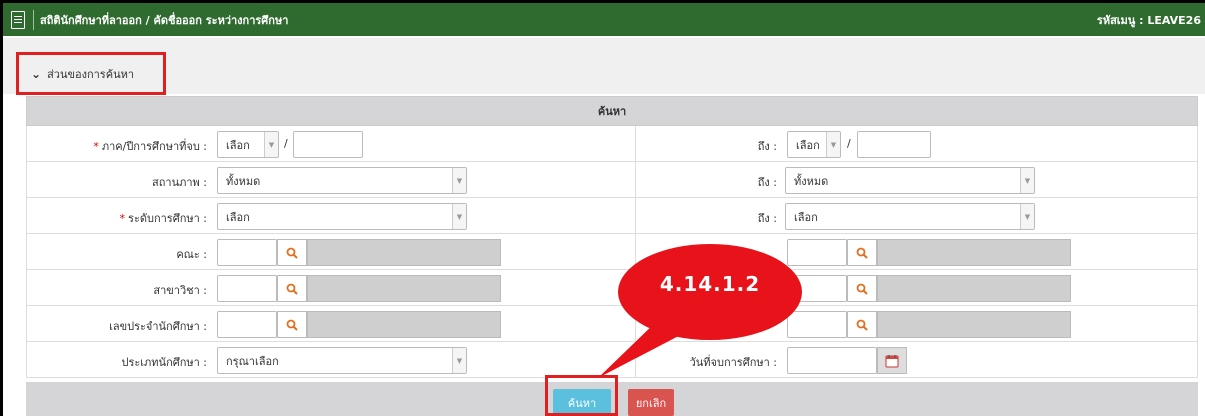  Describe the element at coordinates (342, 180) in the screenshot. I see `status-select: ทั้งหมด ▼` at that location.